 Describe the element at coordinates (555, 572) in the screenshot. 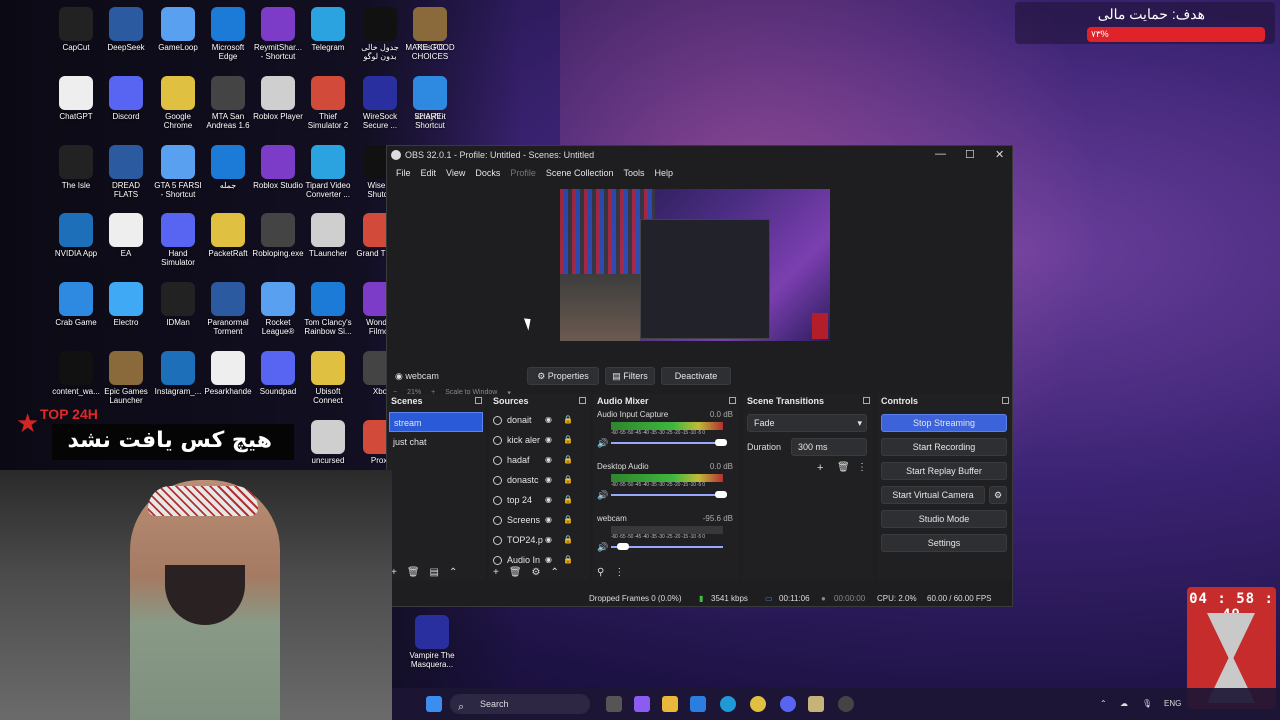

I see `move-up-icon: ⌃` at that location.